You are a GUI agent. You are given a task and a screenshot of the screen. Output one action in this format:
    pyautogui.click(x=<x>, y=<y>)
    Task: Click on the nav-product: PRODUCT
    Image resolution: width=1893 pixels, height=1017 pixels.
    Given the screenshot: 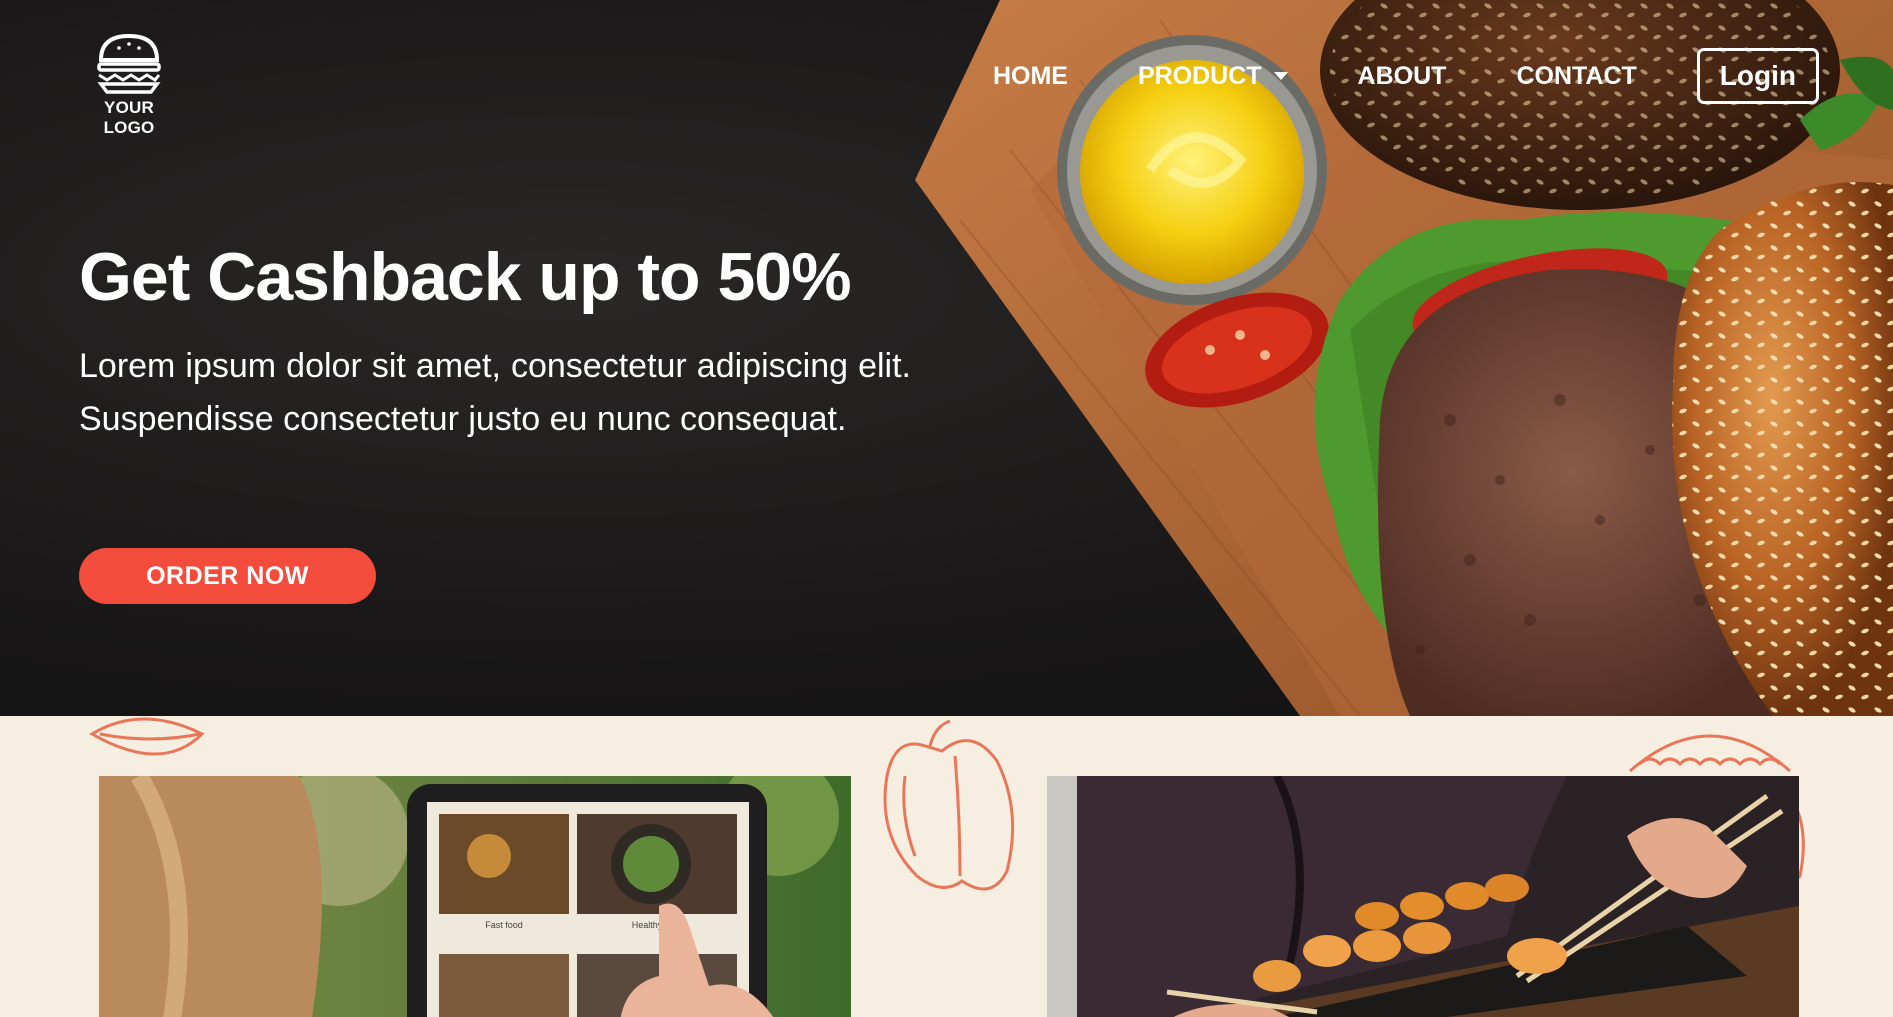 What is the action you would take?
    pyautogui.click(x=1213, y=76)
    